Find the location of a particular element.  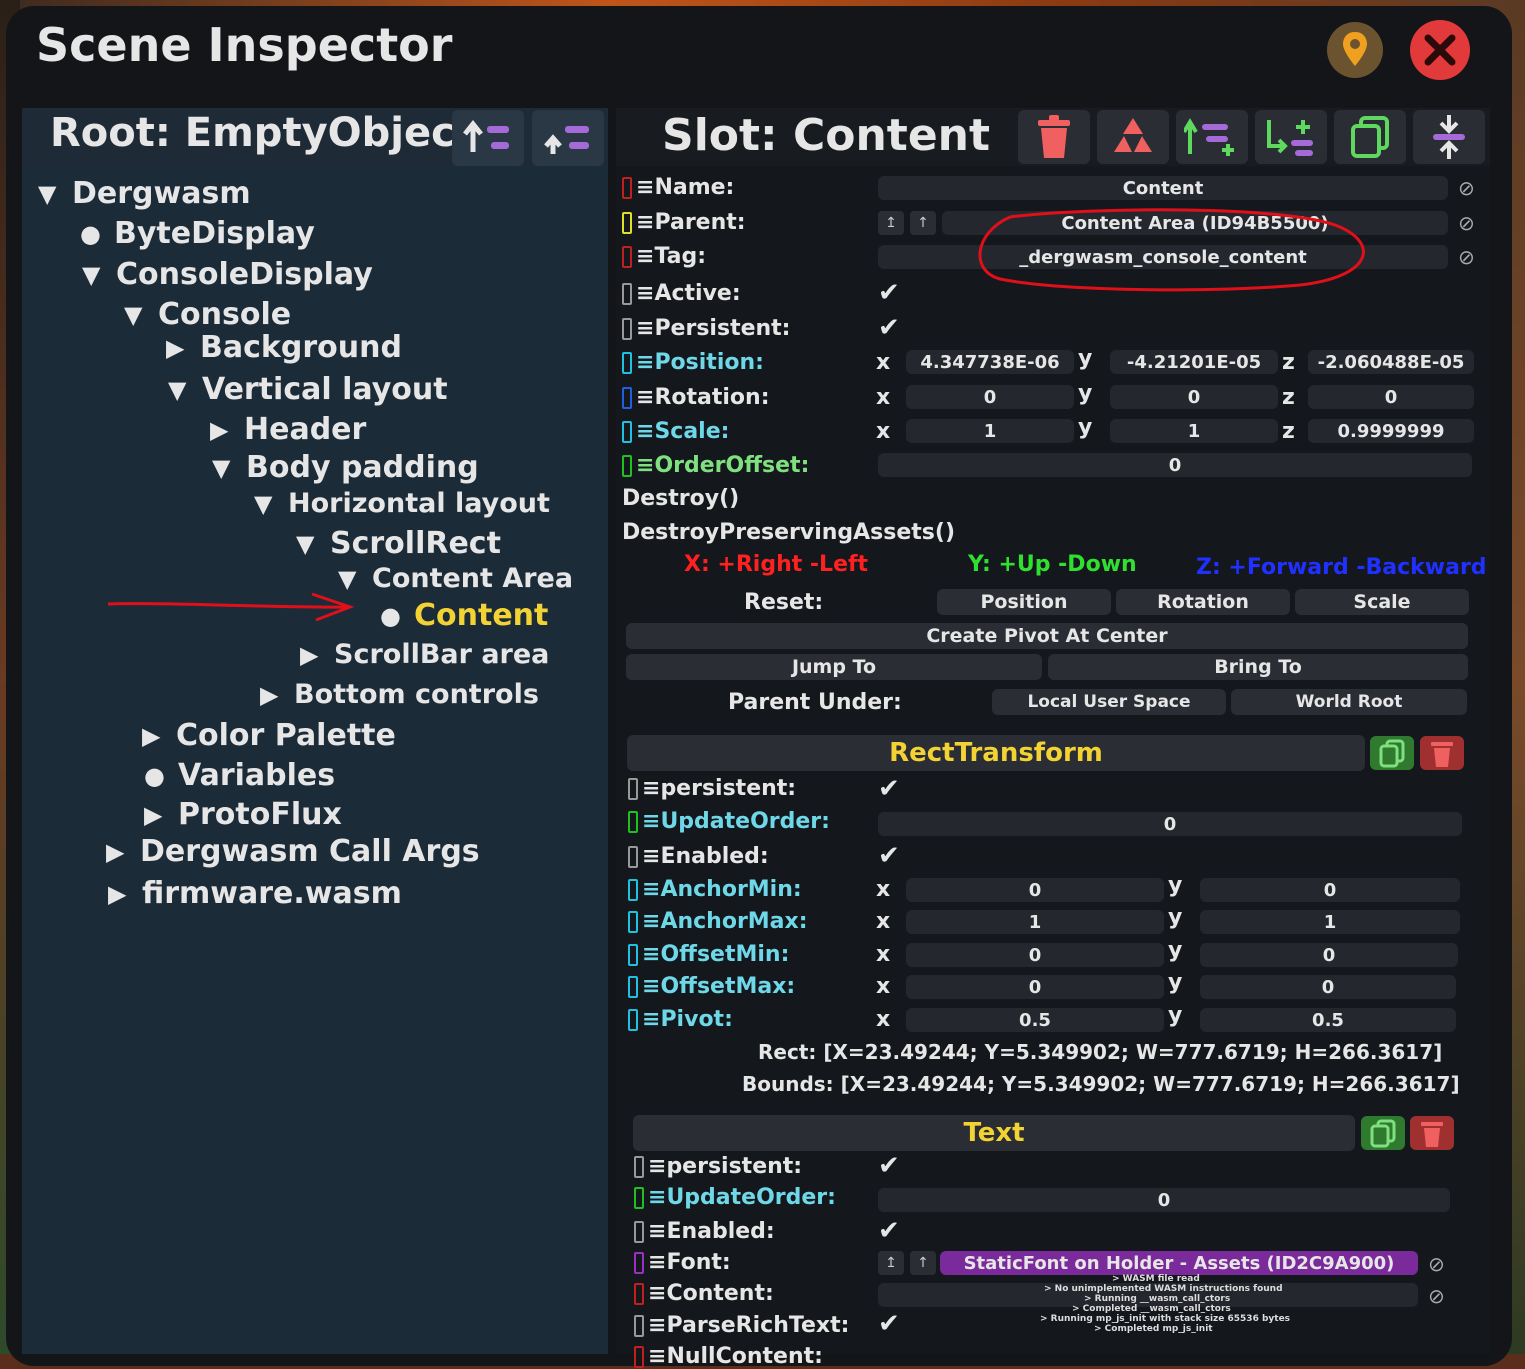

reset-position-button: Position is located at coordinates (1024, 602).